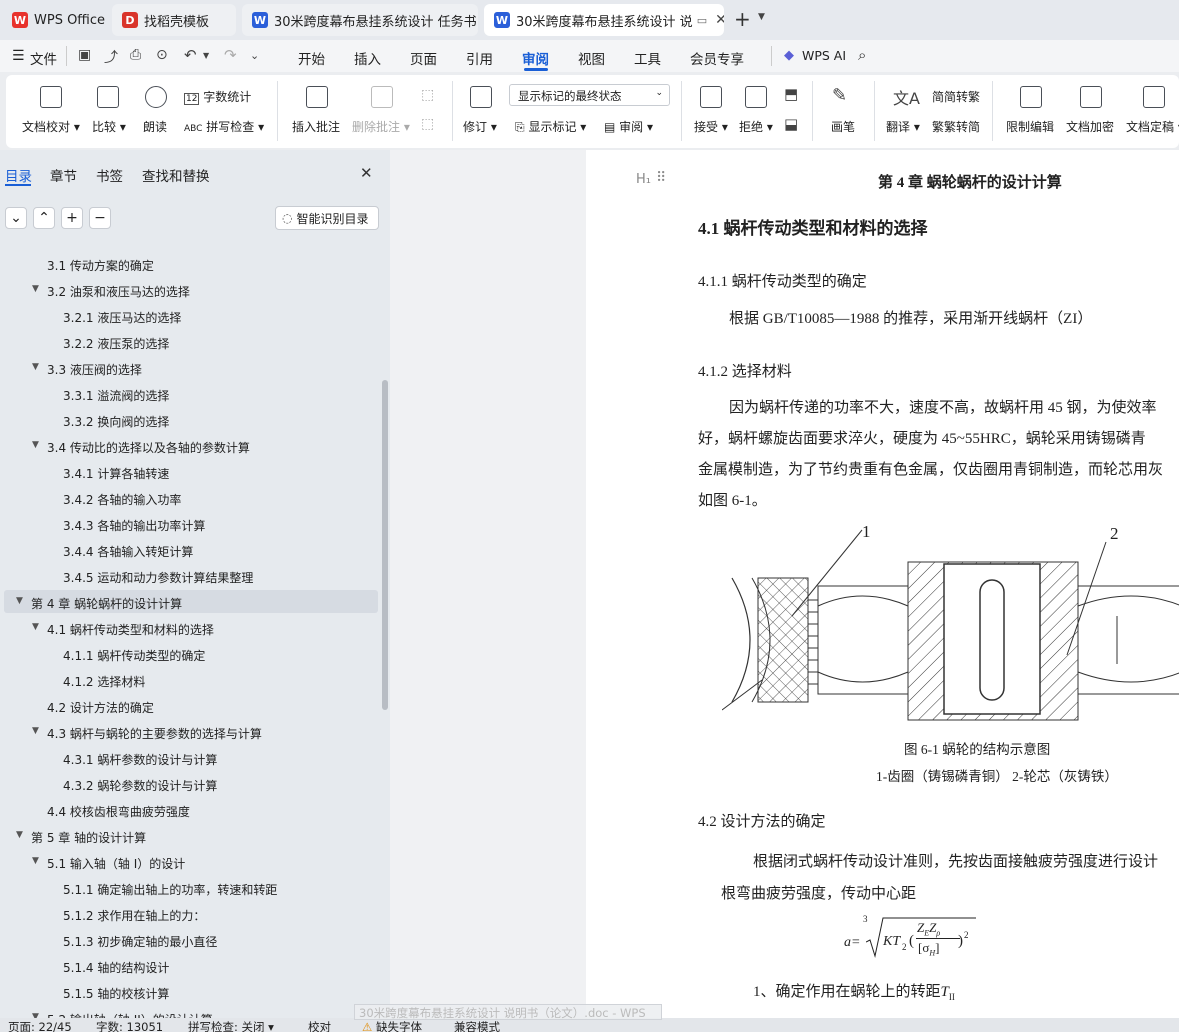  I want to click on print-icon: ⎙, so click(135, 55).